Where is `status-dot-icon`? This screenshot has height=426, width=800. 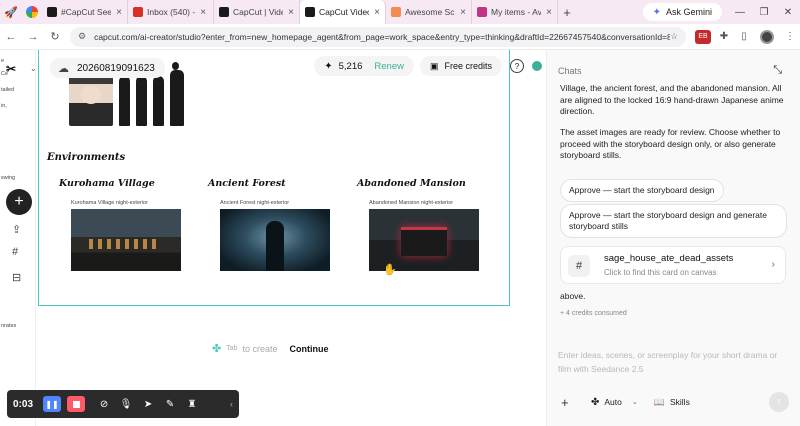
status-dot-icon is located at coordinates (537, 66).